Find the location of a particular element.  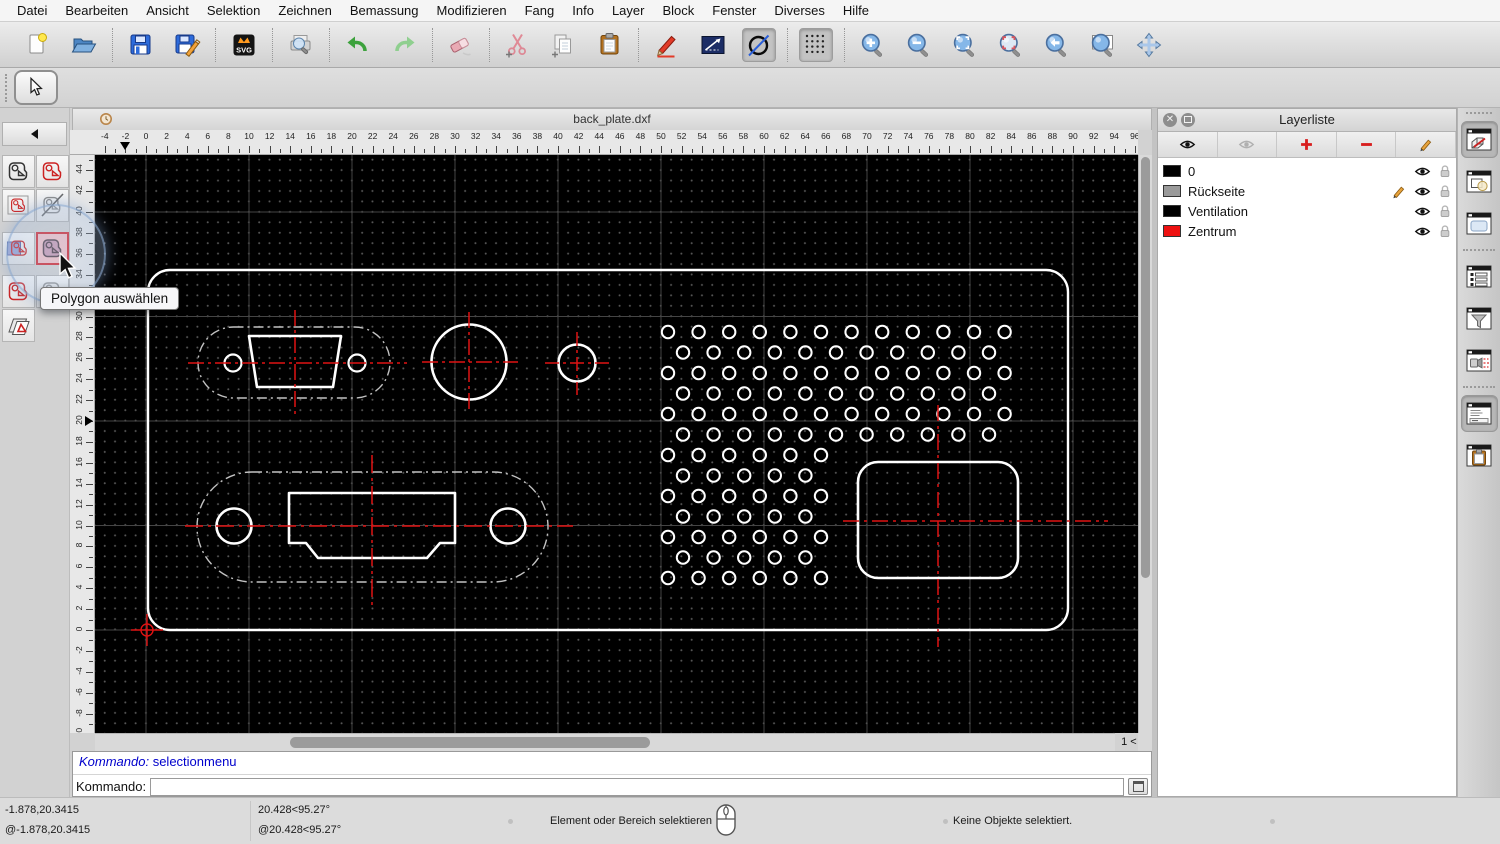

zoom-selection-button is located at coordinates (1011, 45).